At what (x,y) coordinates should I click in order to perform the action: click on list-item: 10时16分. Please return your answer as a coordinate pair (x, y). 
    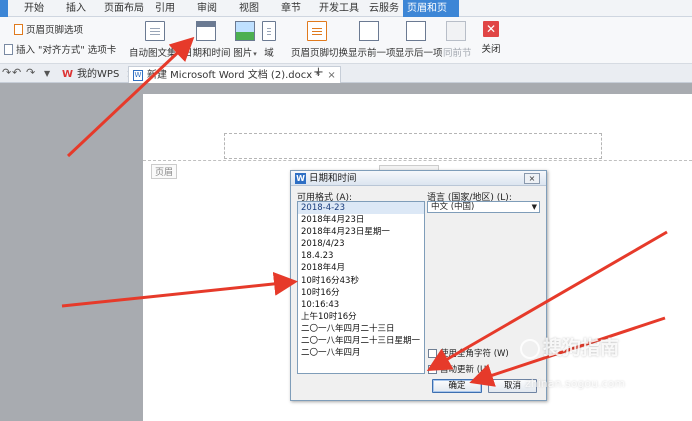
    Looking at the image, I should click on (361, 293).